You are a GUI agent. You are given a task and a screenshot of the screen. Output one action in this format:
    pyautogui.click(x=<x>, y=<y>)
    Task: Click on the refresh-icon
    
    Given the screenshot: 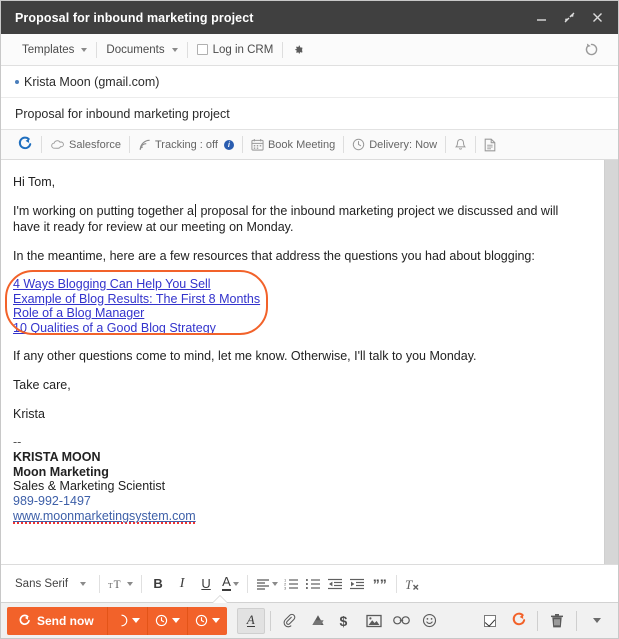 What is the action you would take?
    pyautogui.click(x=591, y=49)
    